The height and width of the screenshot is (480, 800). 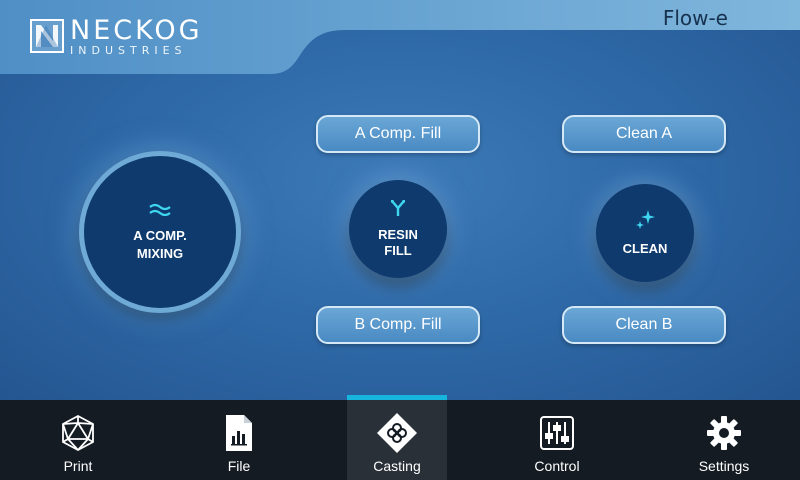 I want to click on clean-button: CLEAN, so click(x=645, y=233).